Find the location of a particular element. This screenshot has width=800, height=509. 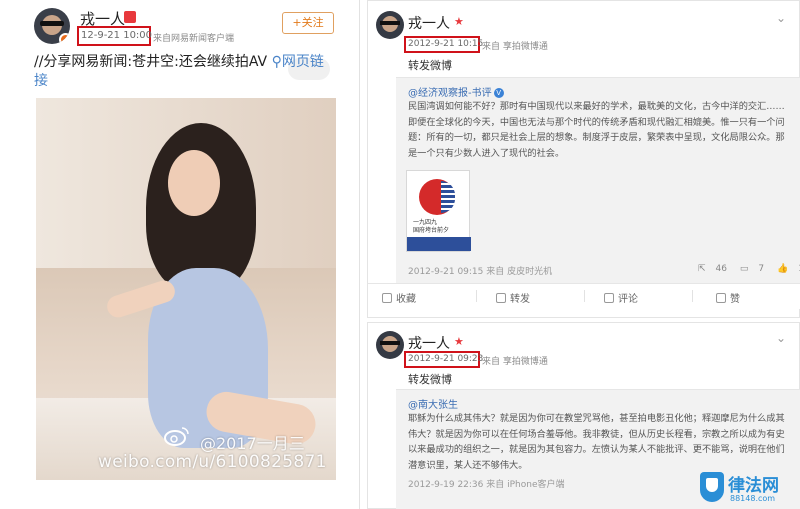

quoted-author: @南大张生 is located at coordinates (433, 403).